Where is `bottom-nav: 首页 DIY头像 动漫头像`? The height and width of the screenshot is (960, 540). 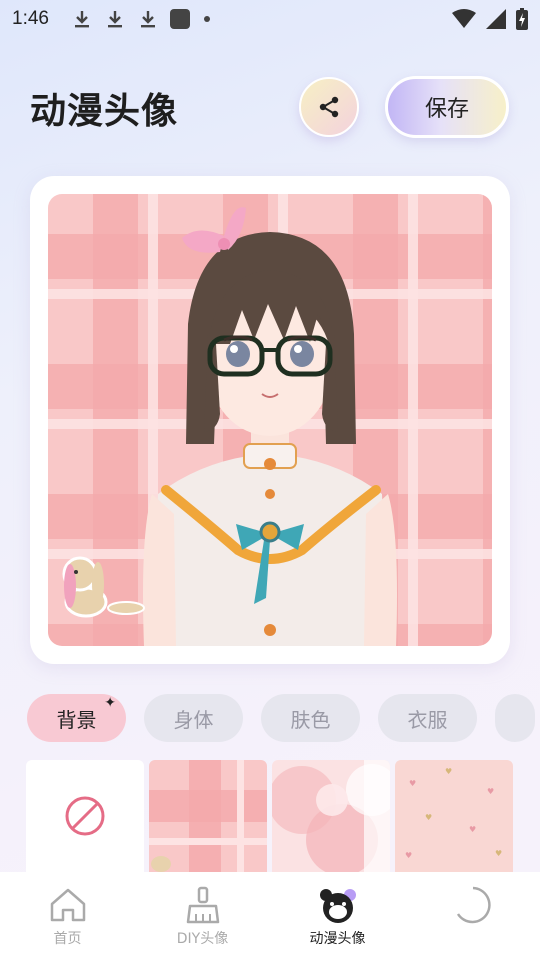
bottom-nav: 首页 DIY头像 动漫头像 is located at coordinates (270, 916).